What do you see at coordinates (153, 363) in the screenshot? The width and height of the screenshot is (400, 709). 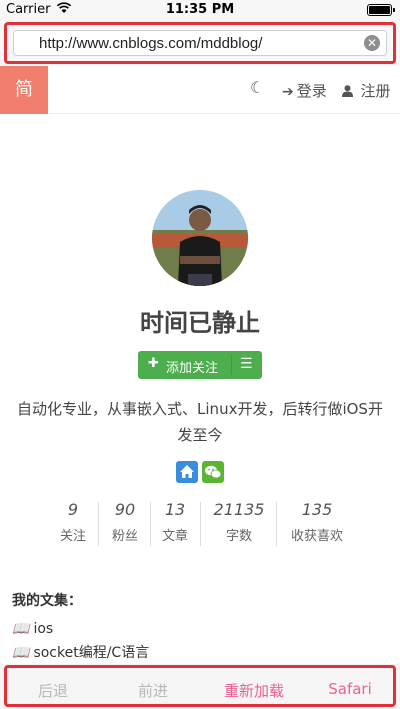 I see `plus-icon: ✚` at bounding box center [153, 363].